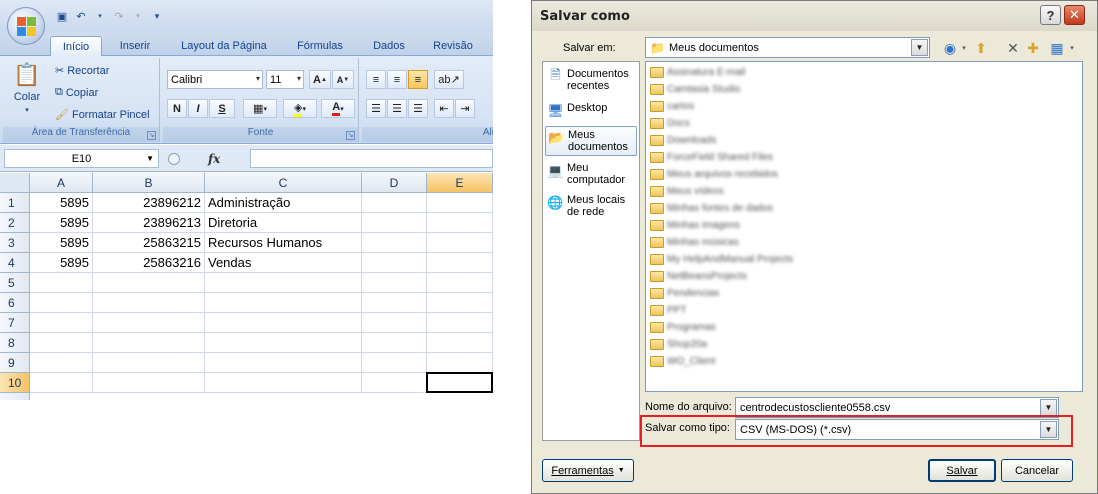 This screenshot has width=1098, height=494. Describe the element at coordinates (1074, 15) in the screenshot. I see `close-button: ✕` at that location.